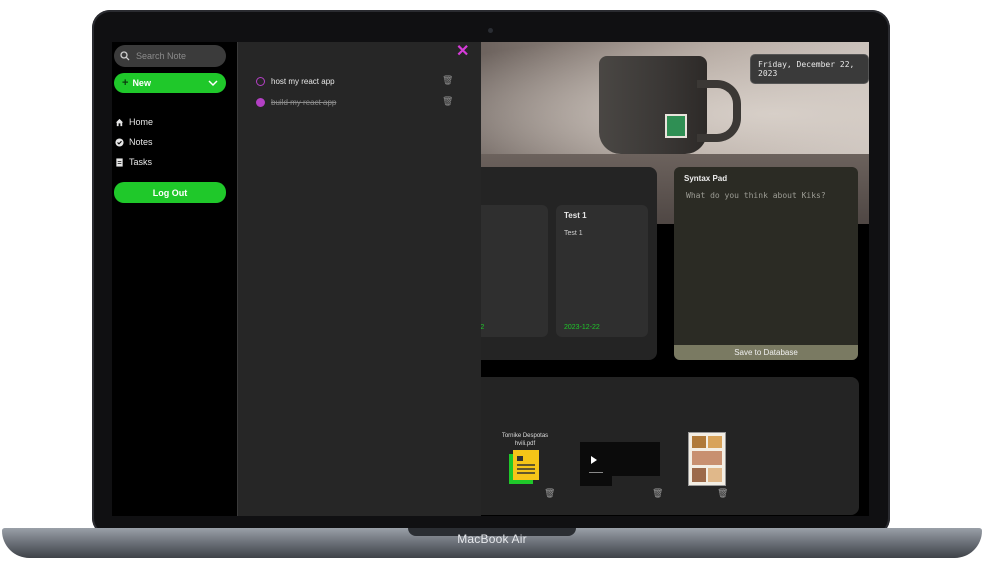  I want to click on sidebar-item-label: Tasks, so click(141, 162).